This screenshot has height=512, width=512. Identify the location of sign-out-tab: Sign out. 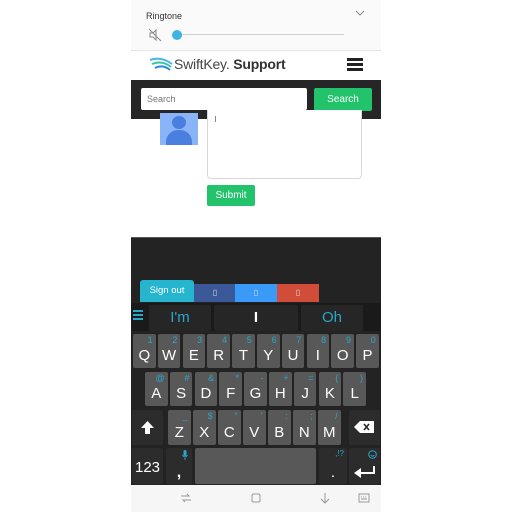
(167, 291).